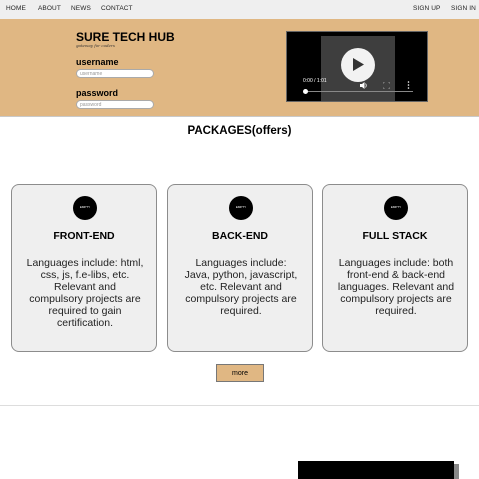 The height and width of the screenshot is (479, 479). Describe the element at coordinates (95, 45) in the screenshot. I see `brand-tagline: gateway for coders` at that location.